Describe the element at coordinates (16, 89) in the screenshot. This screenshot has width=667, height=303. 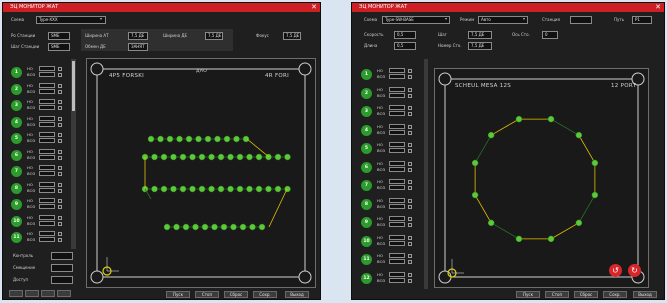
I see `row-number-button: 2` at that location.